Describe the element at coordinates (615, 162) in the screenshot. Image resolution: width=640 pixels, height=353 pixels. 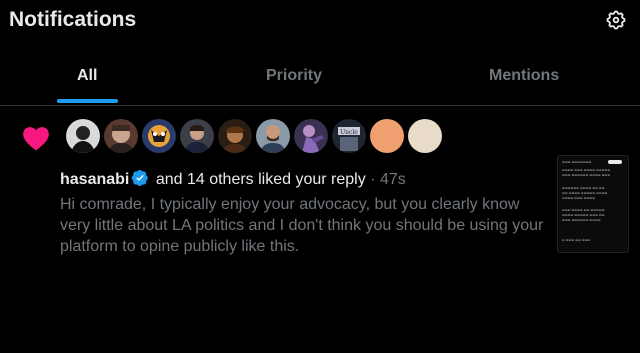
I see `thumbnail-button` at that location.